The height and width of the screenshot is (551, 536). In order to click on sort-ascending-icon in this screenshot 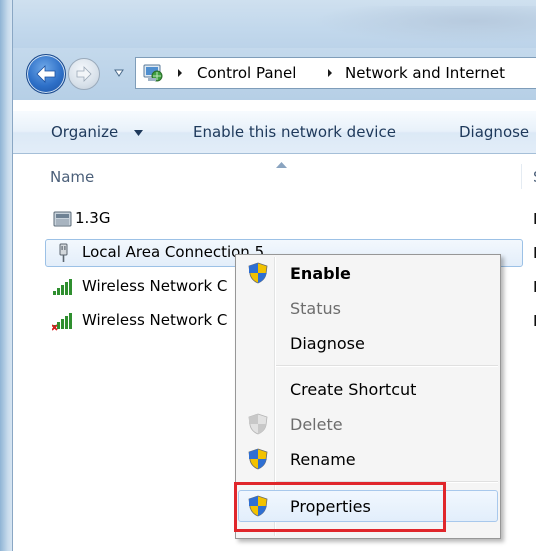, I will do `click(281, 165)`.